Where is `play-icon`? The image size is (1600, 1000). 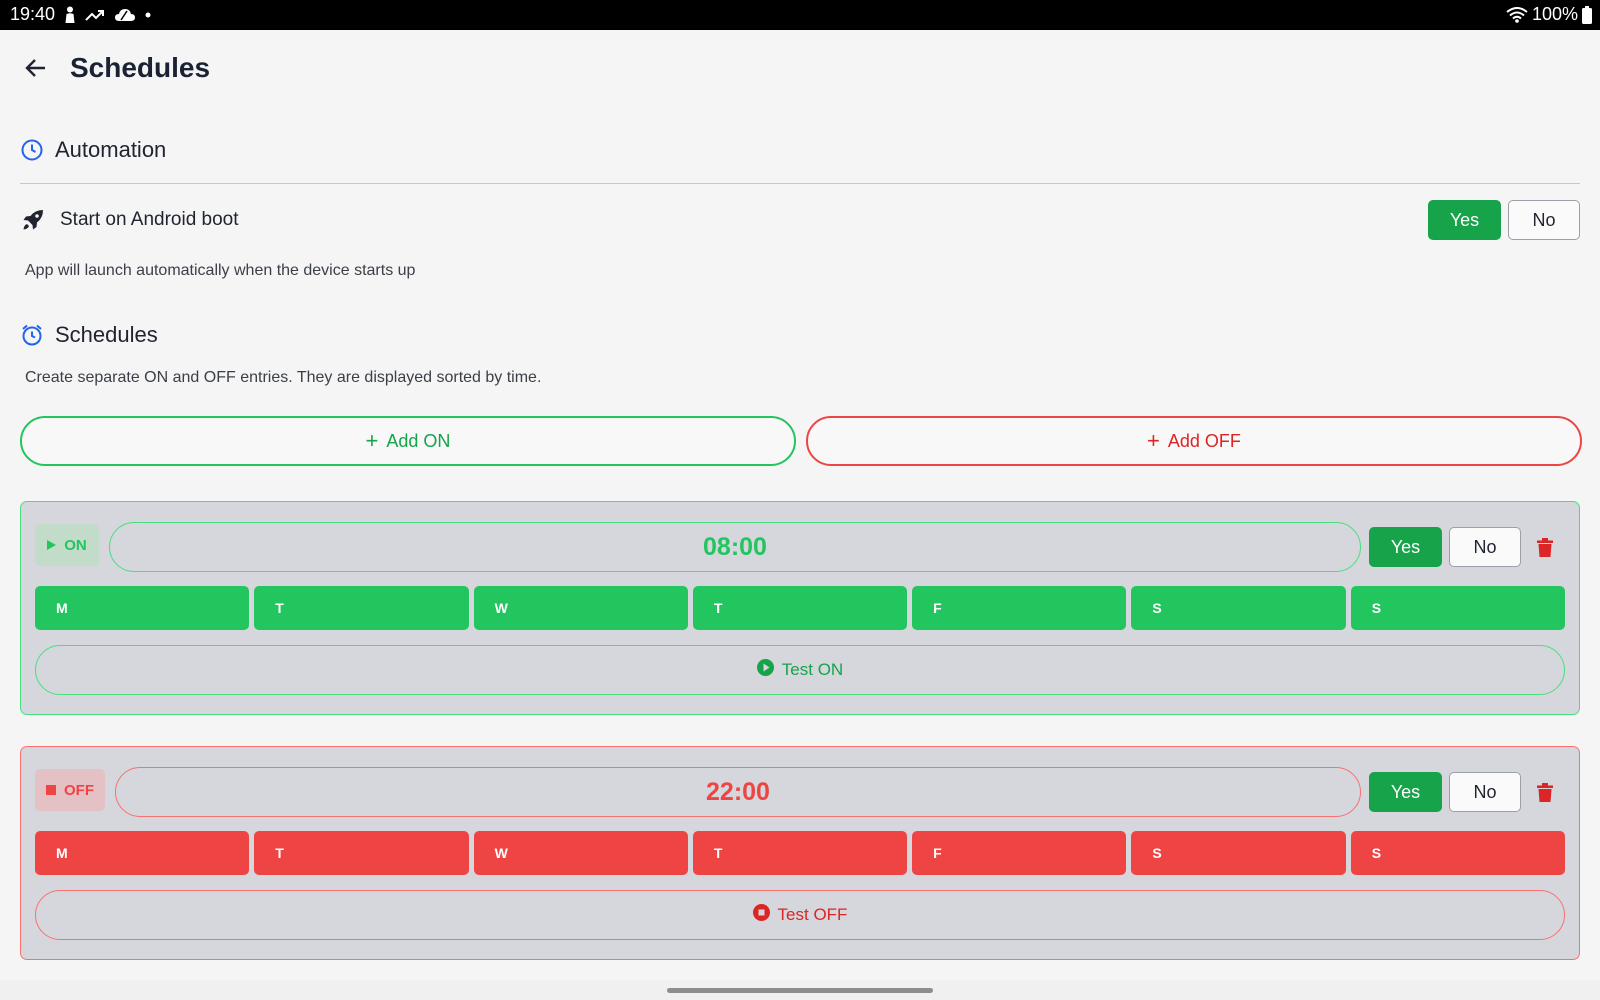 play-icon is located at coordinates (52, 545).